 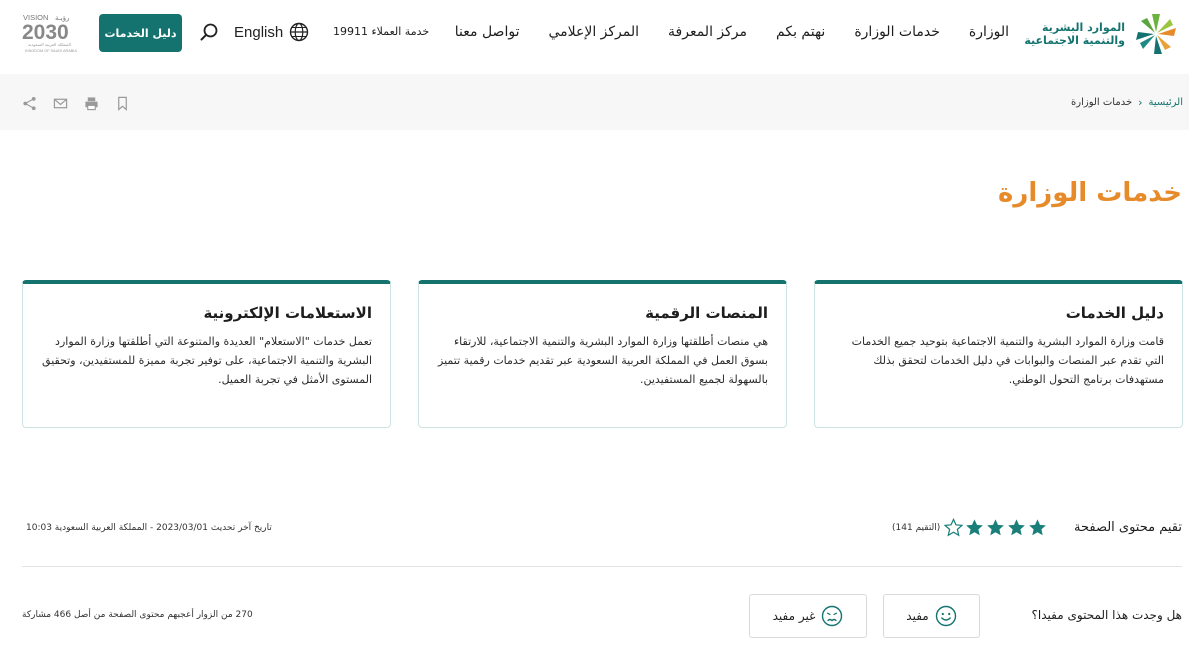 I want to click on ministry-logo-icon, so click(x=1156, y=34).